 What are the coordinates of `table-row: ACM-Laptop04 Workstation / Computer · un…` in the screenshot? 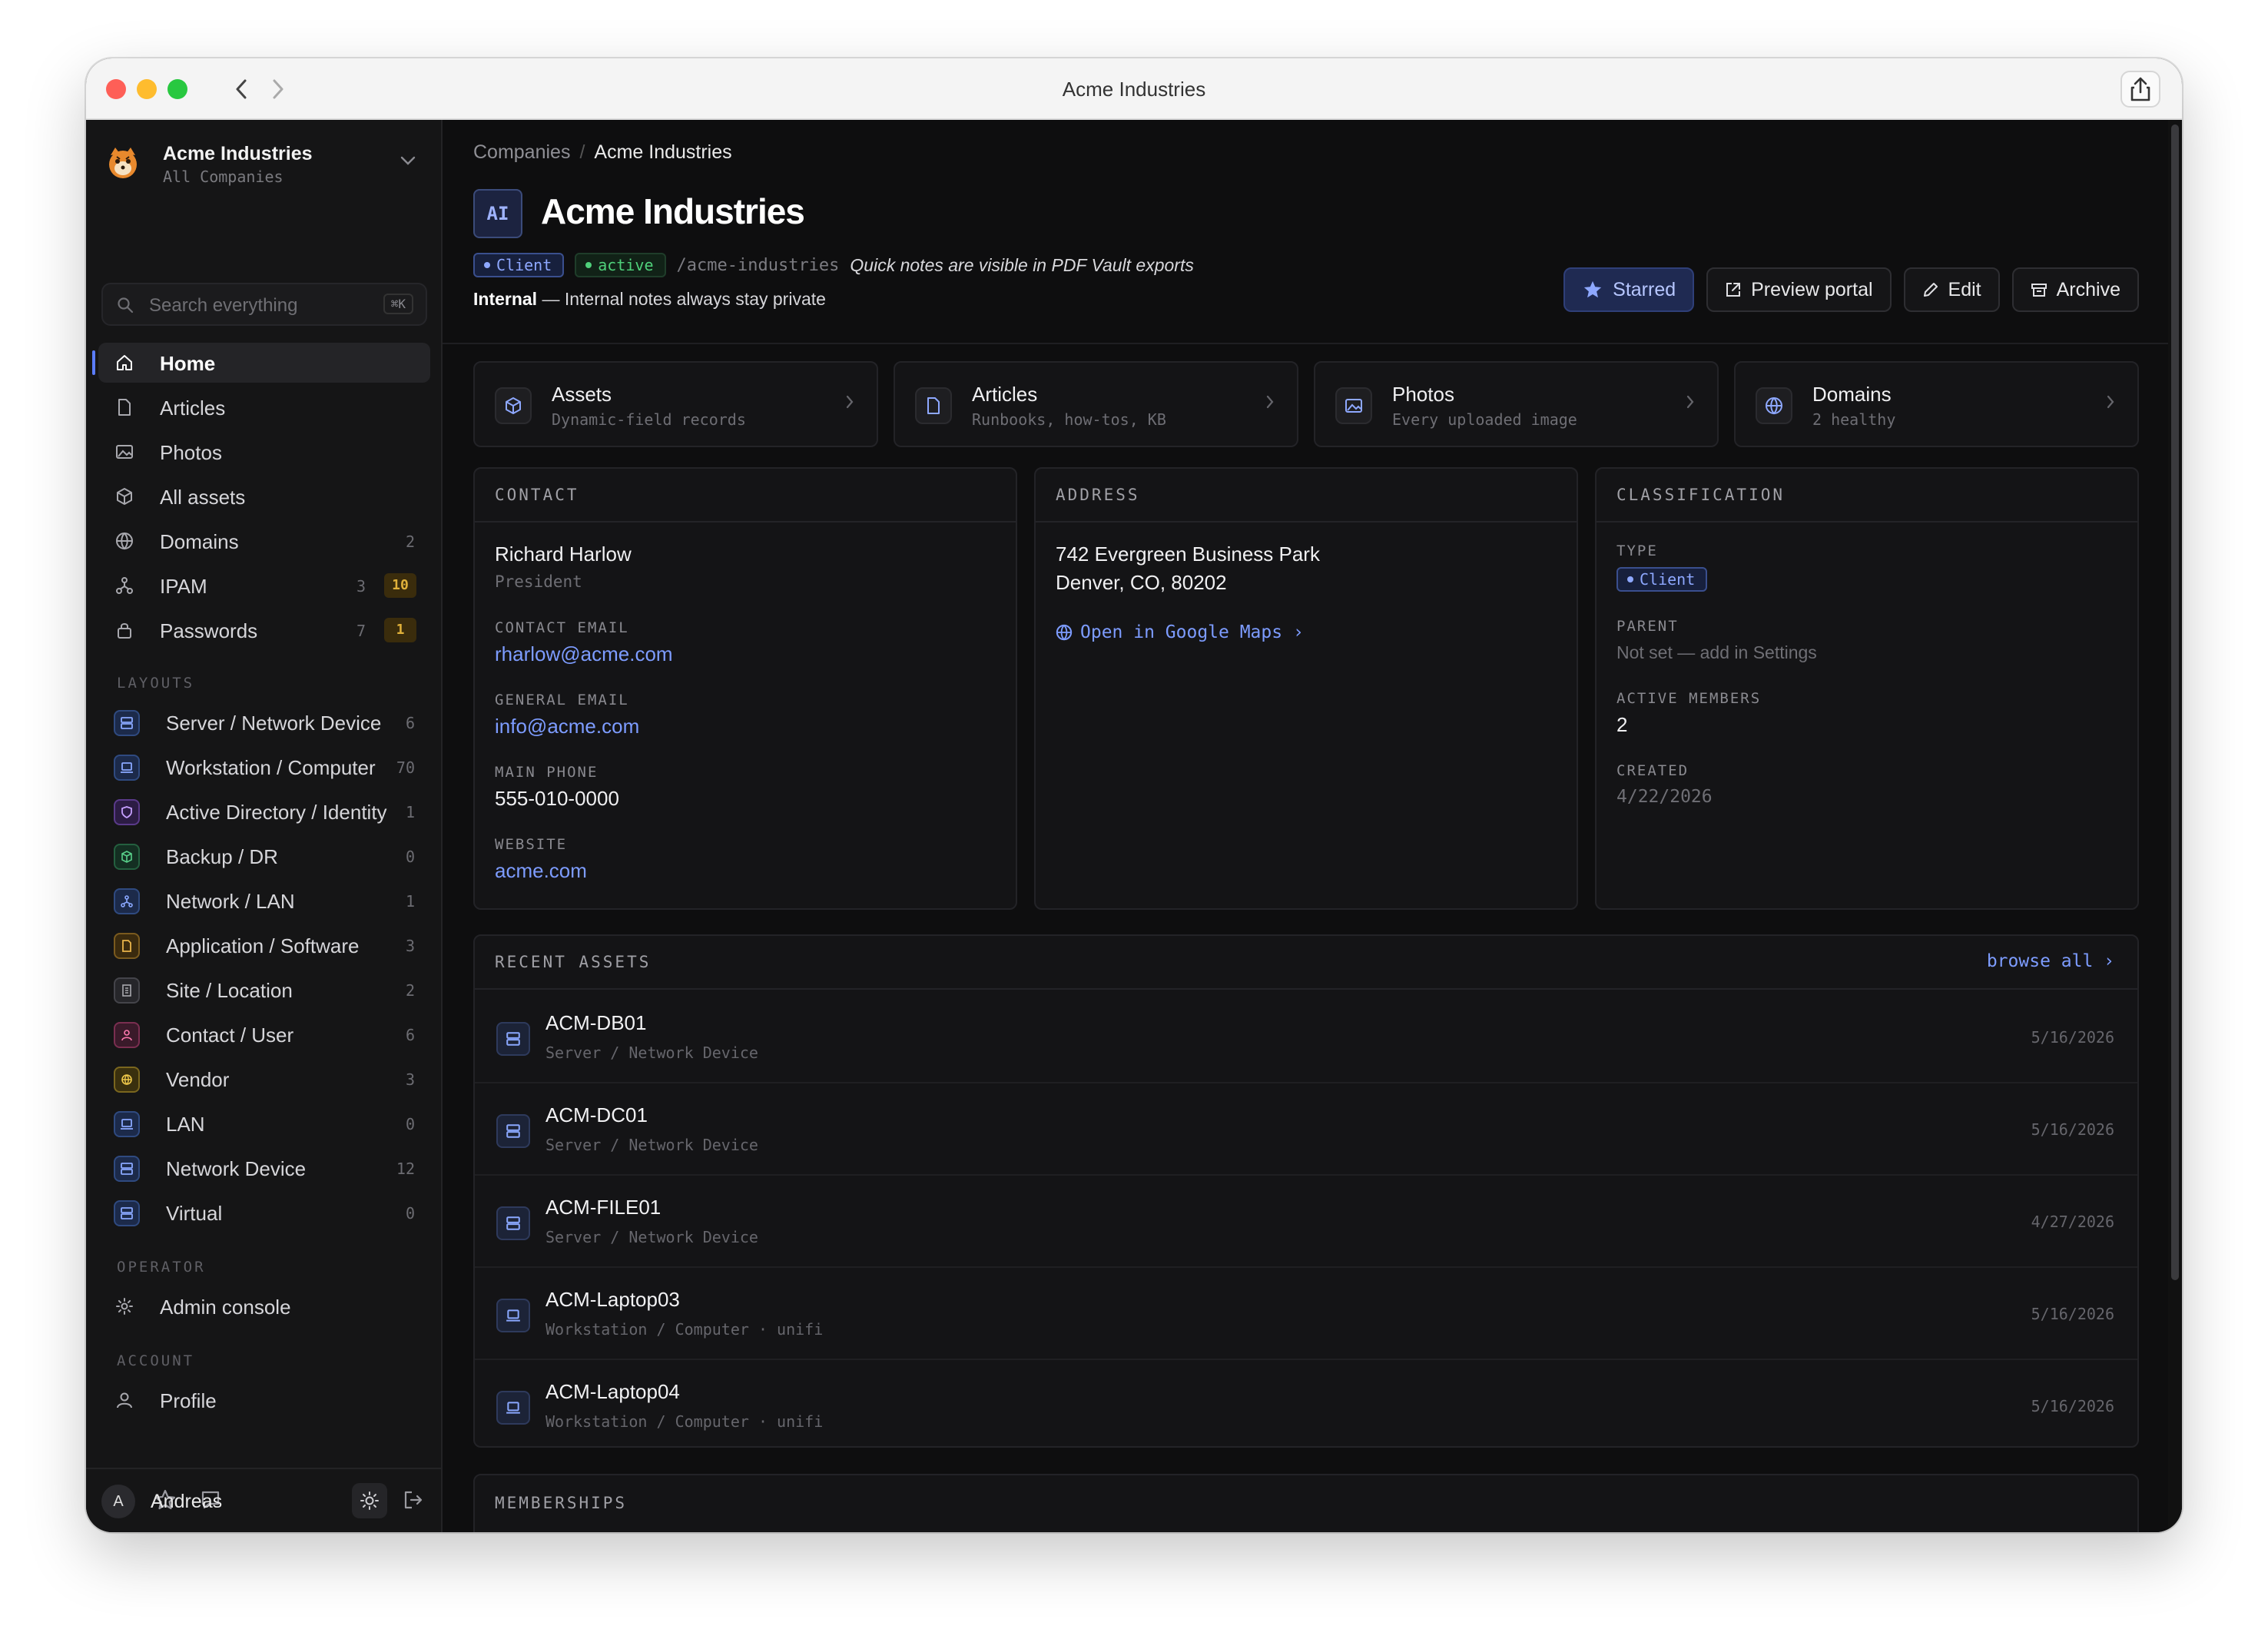 It's located at (1306, 1406).